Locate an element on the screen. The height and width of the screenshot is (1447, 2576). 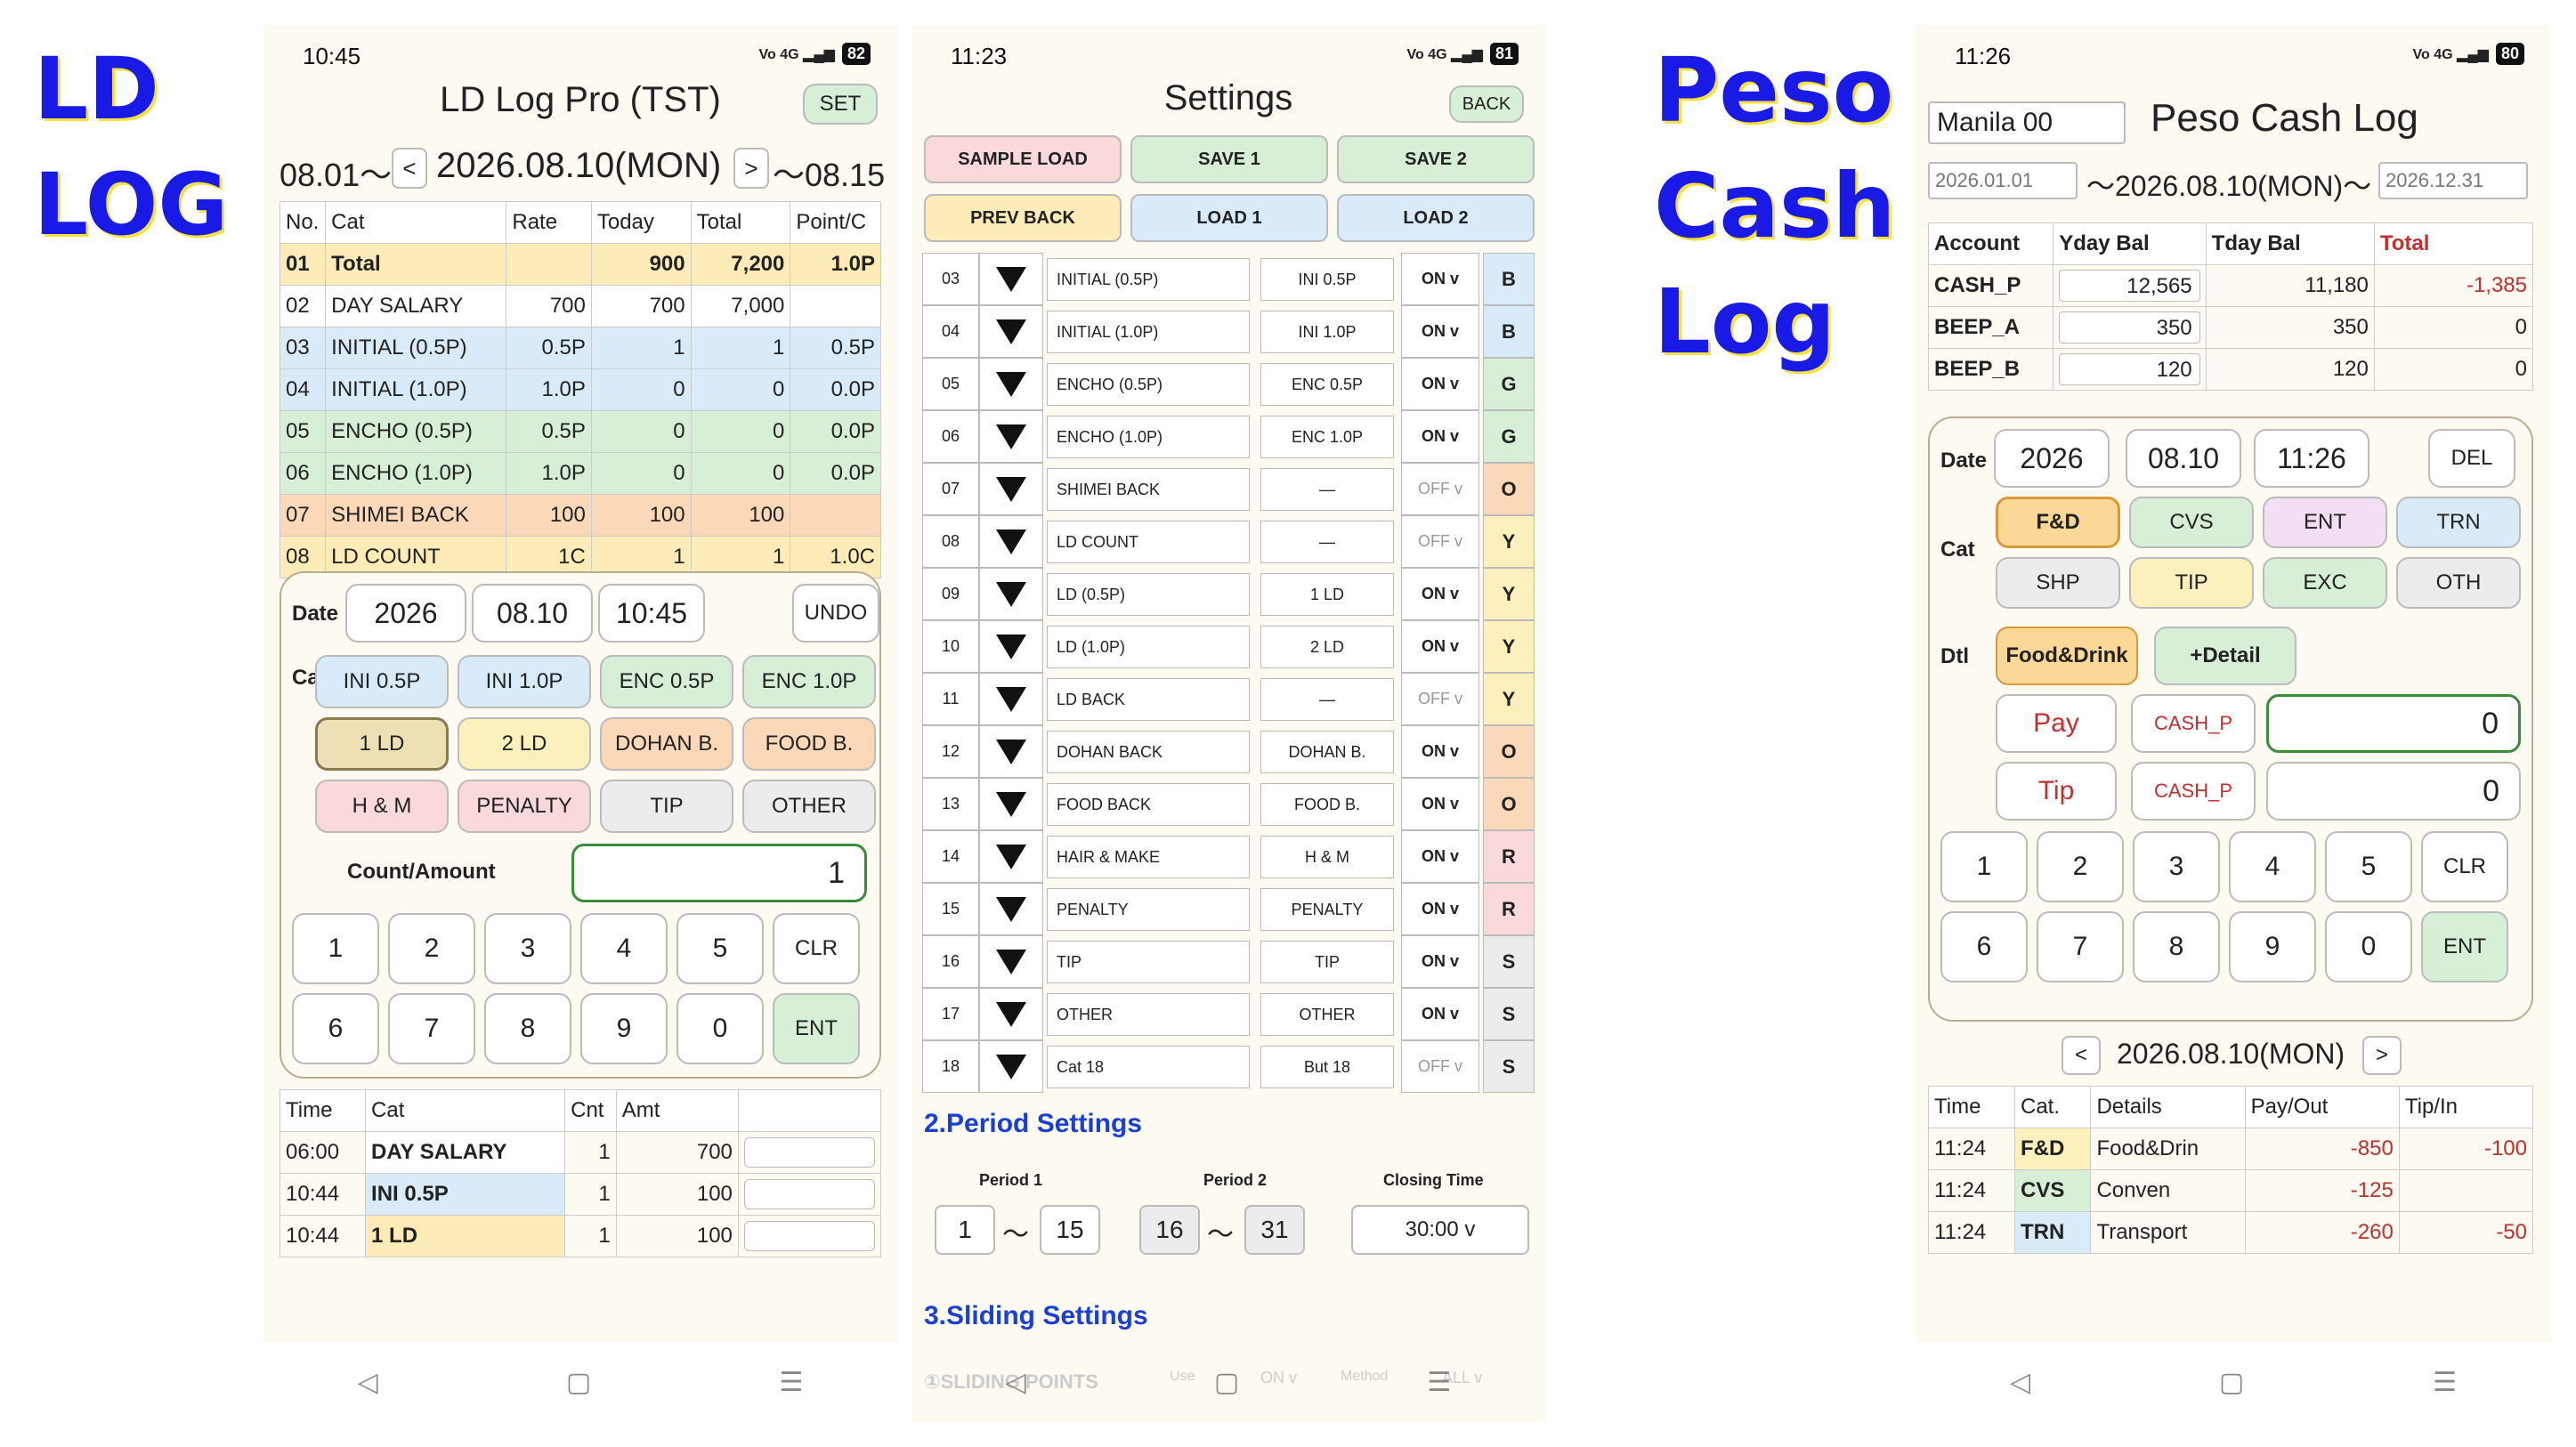
category-button: INI 0.5P is located at coordinates (382, 681).